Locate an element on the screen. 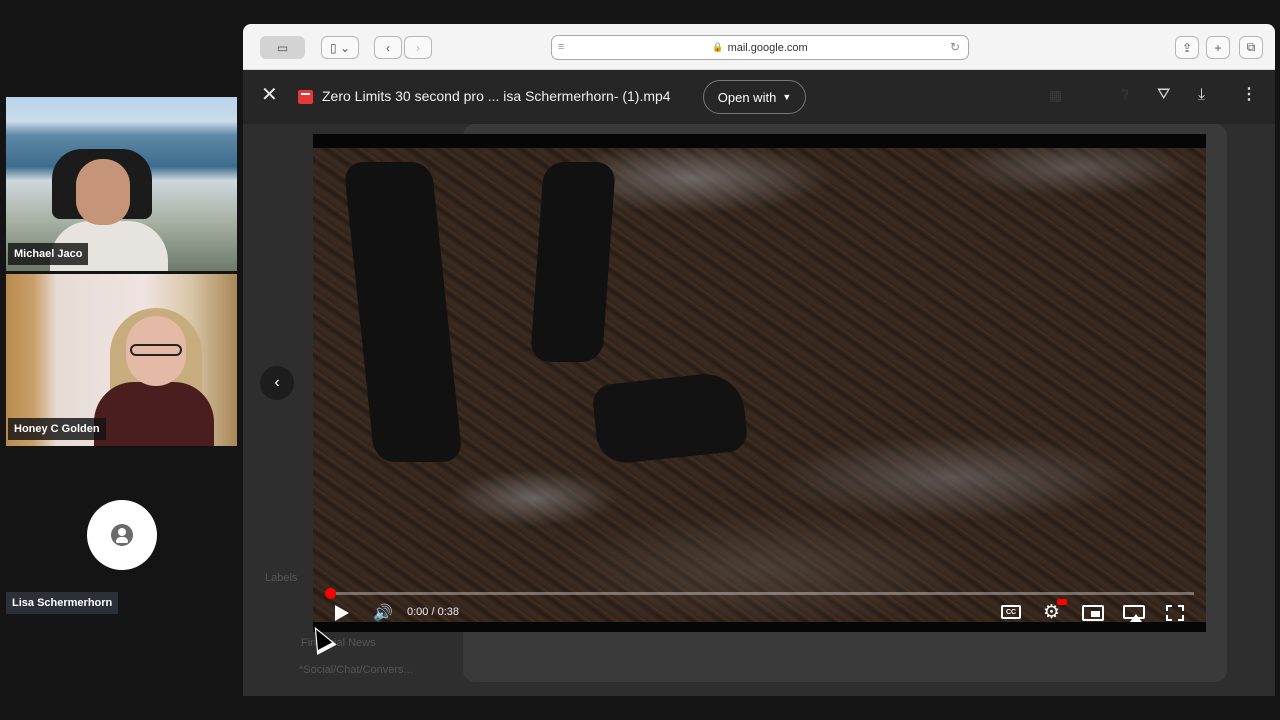 This screenshot has width=1280, height=720. chevron-right-icon: › is located at coordinates (418, 47).